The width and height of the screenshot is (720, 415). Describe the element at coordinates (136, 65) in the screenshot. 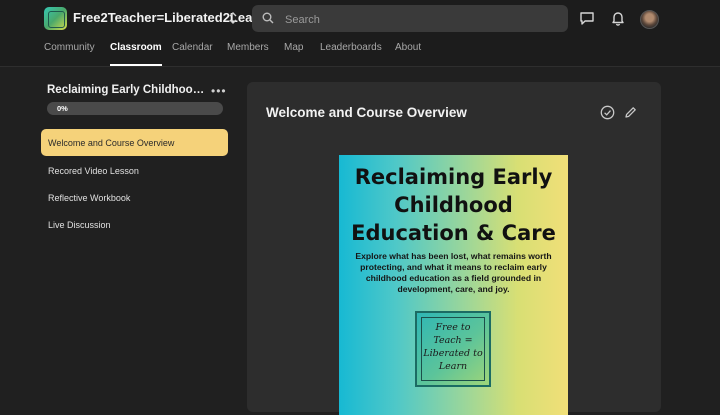

I see `active-tab-indicator` at that location.